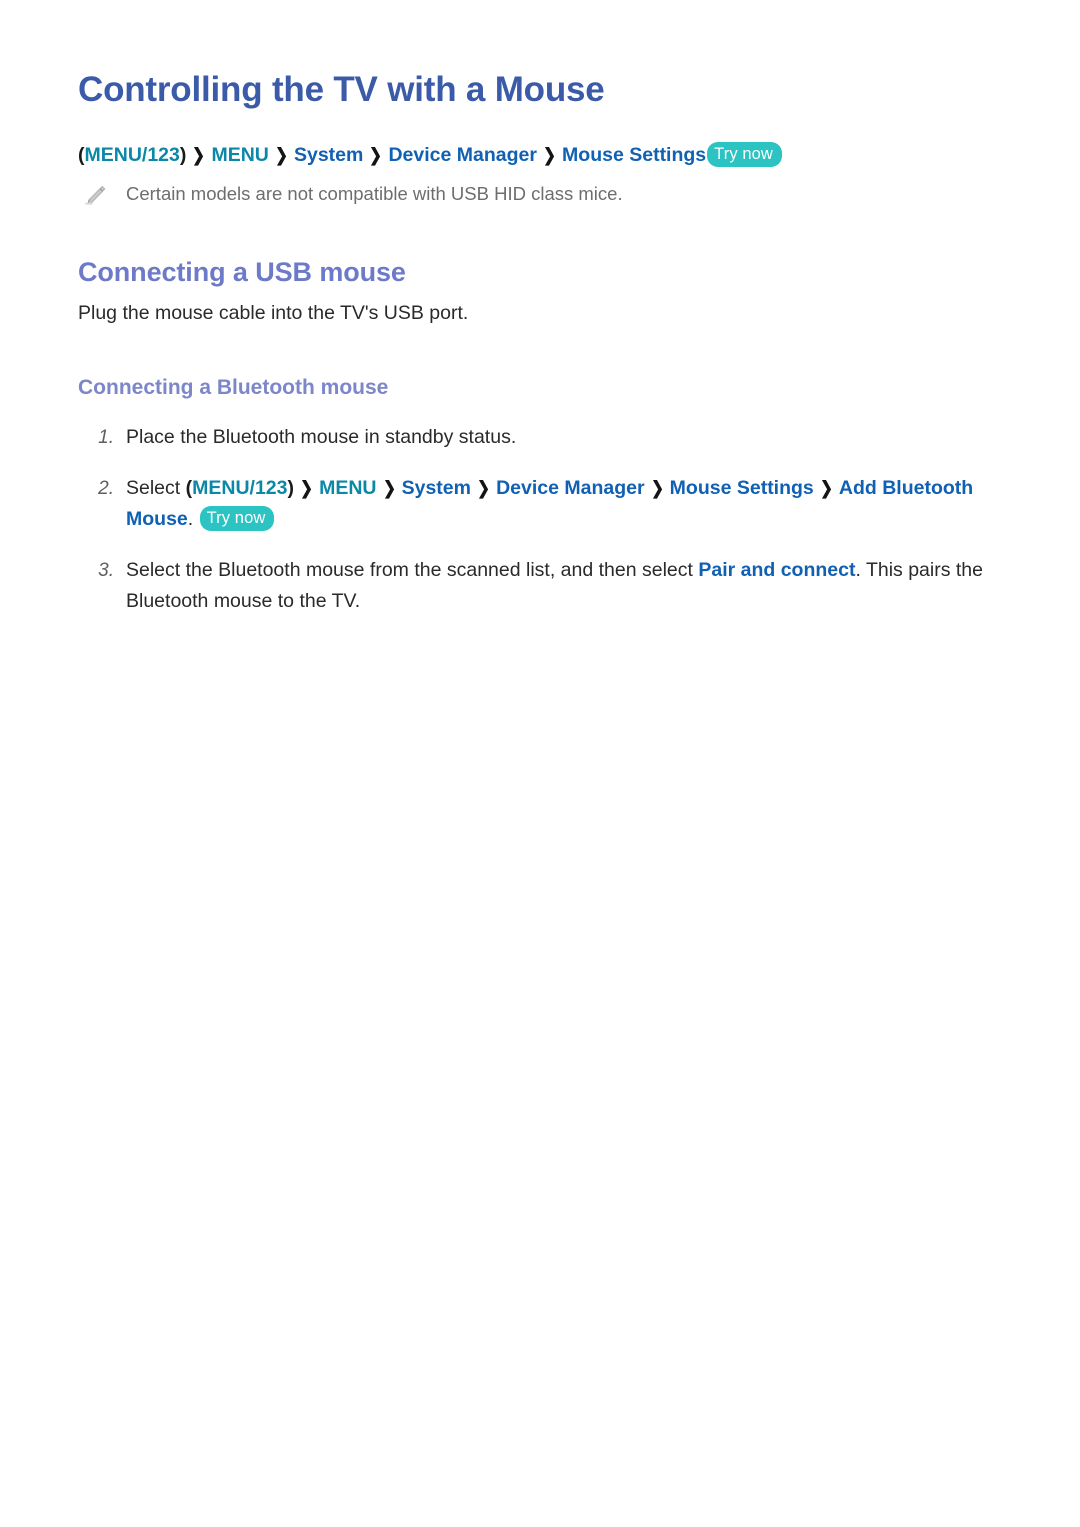  Describe the element at coordinates (190, 519) in the screenshot. I see `step-text-suffix: .` at that location.